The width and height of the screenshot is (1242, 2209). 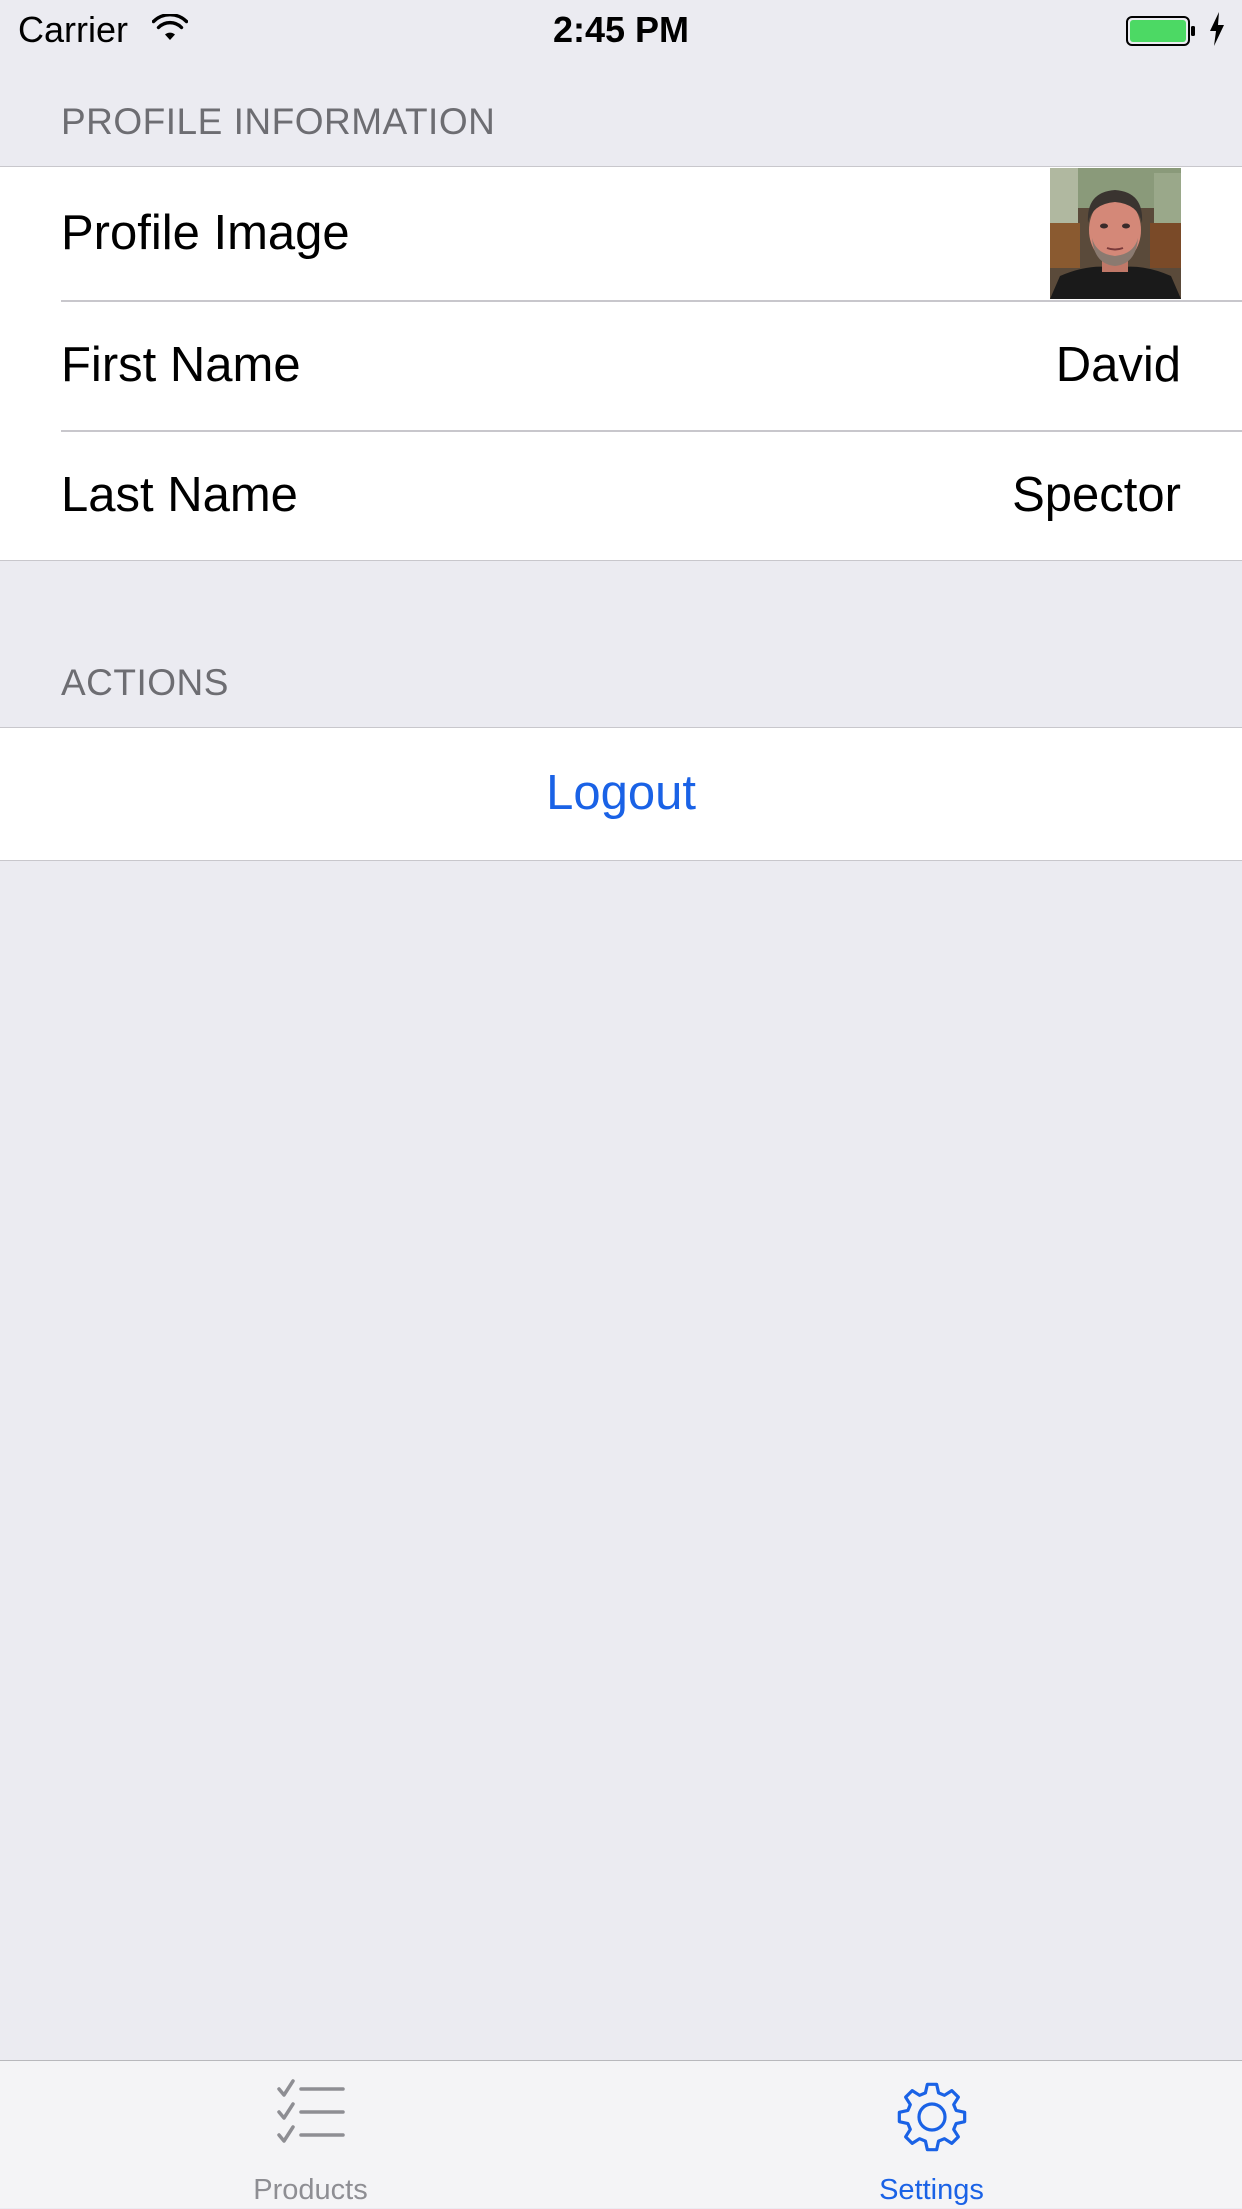 I want to click on first-name-label: First Name, so click(x=181, y=365).